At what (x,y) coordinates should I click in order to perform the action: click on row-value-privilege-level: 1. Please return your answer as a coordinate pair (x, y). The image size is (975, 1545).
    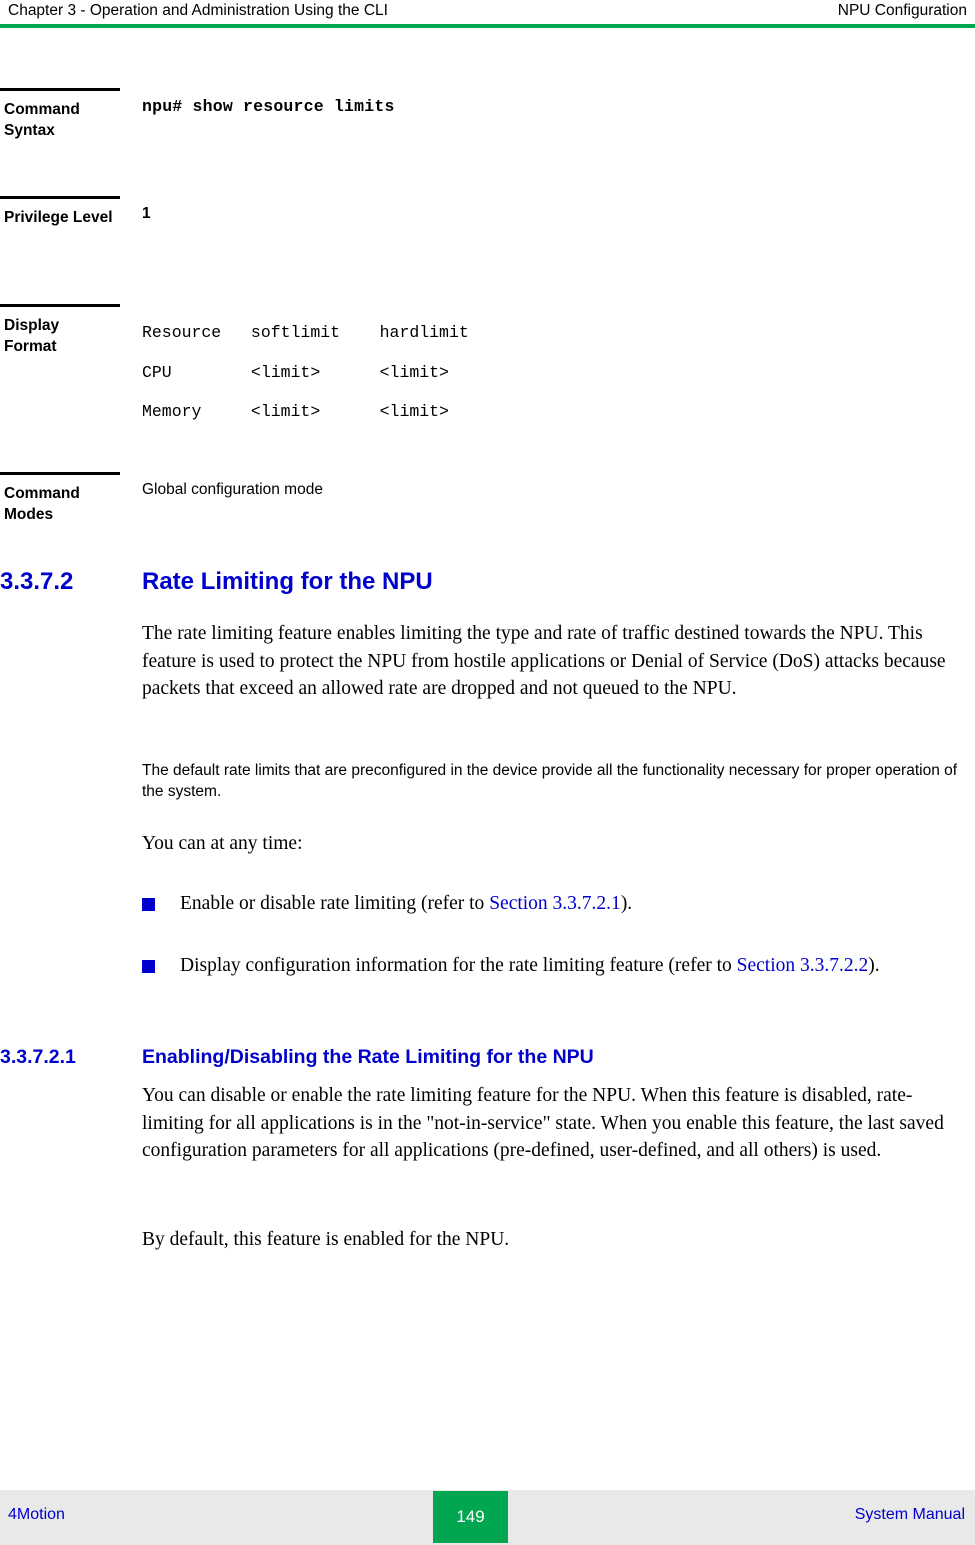
    Looking at the image, I should click on (547, 212).